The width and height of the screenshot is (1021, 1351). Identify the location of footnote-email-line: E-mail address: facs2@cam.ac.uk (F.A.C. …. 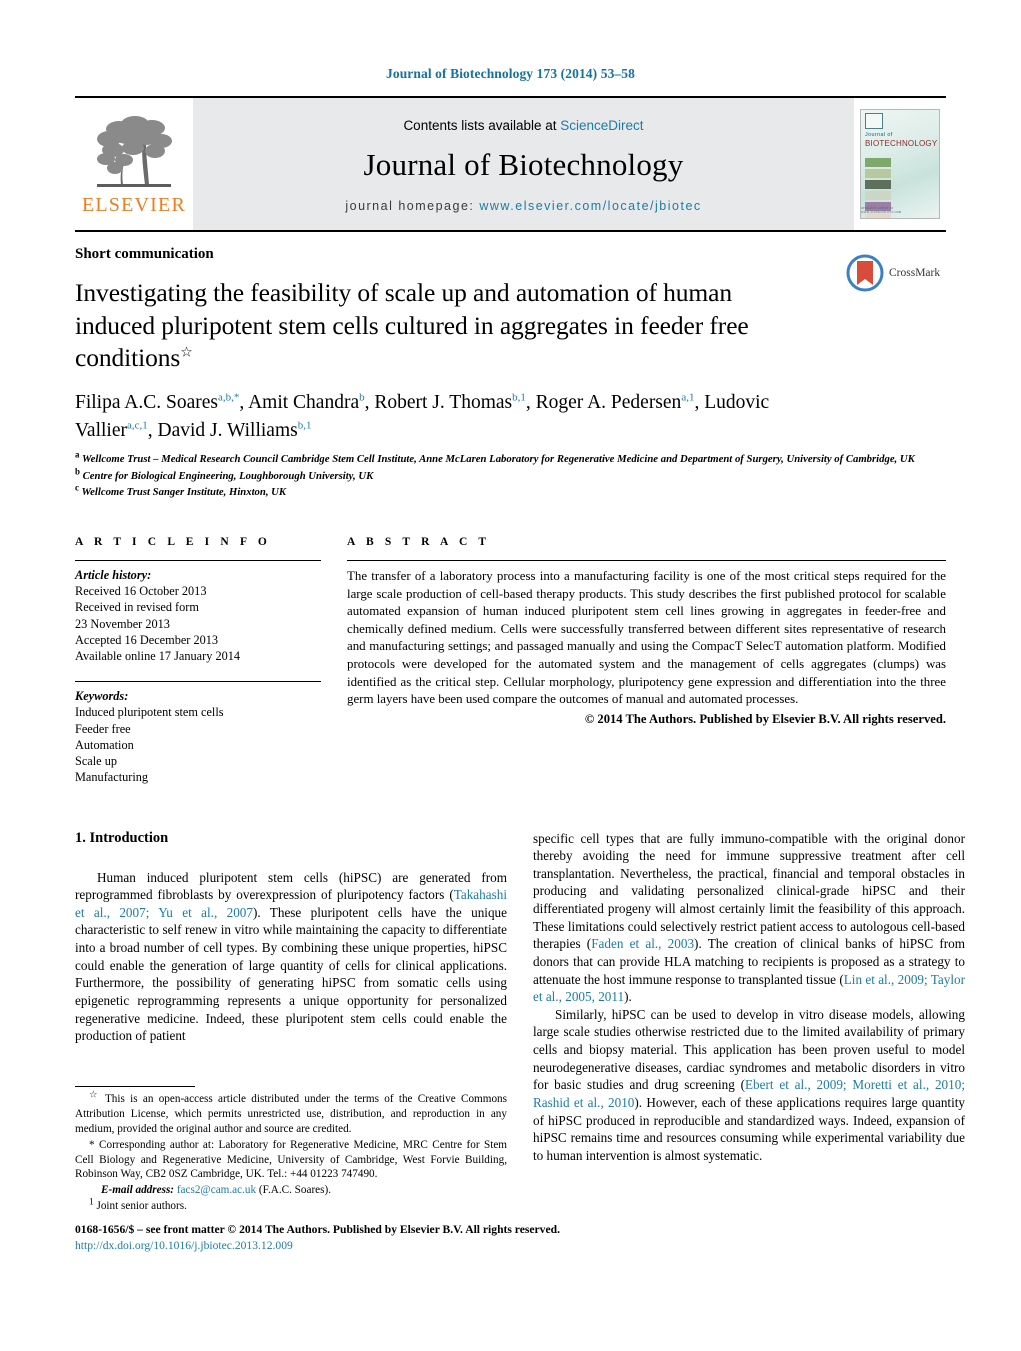
(291, 1190).